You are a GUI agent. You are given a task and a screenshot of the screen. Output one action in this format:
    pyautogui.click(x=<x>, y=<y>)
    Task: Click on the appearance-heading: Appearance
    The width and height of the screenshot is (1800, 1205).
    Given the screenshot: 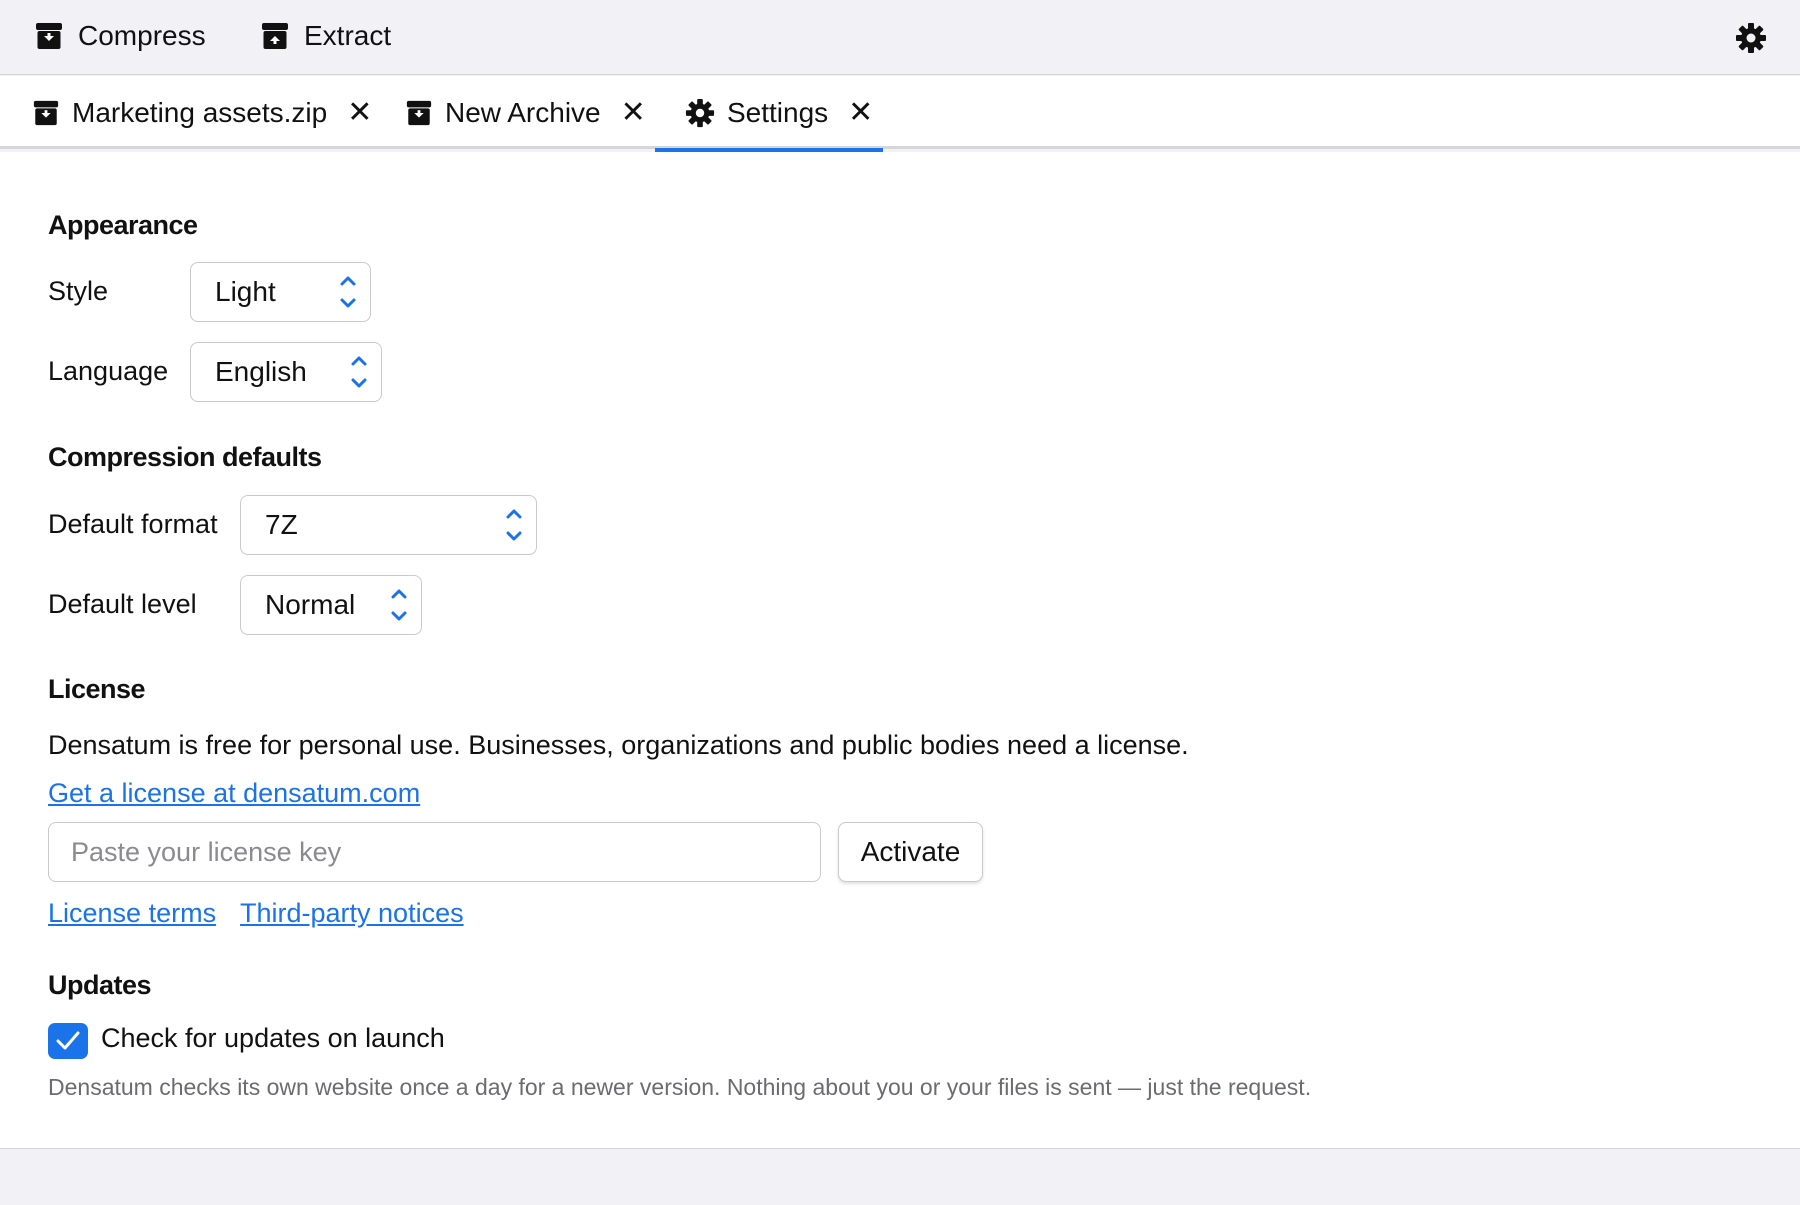 What is the action you would take?
    pyautogui.click(x=123, y=225)
    